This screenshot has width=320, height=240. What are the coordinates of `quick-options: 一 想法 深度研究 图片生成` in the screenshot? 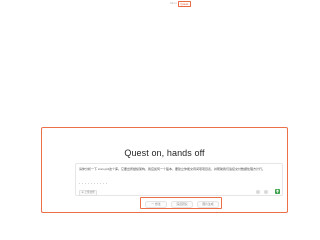 It's located at (181, 203).